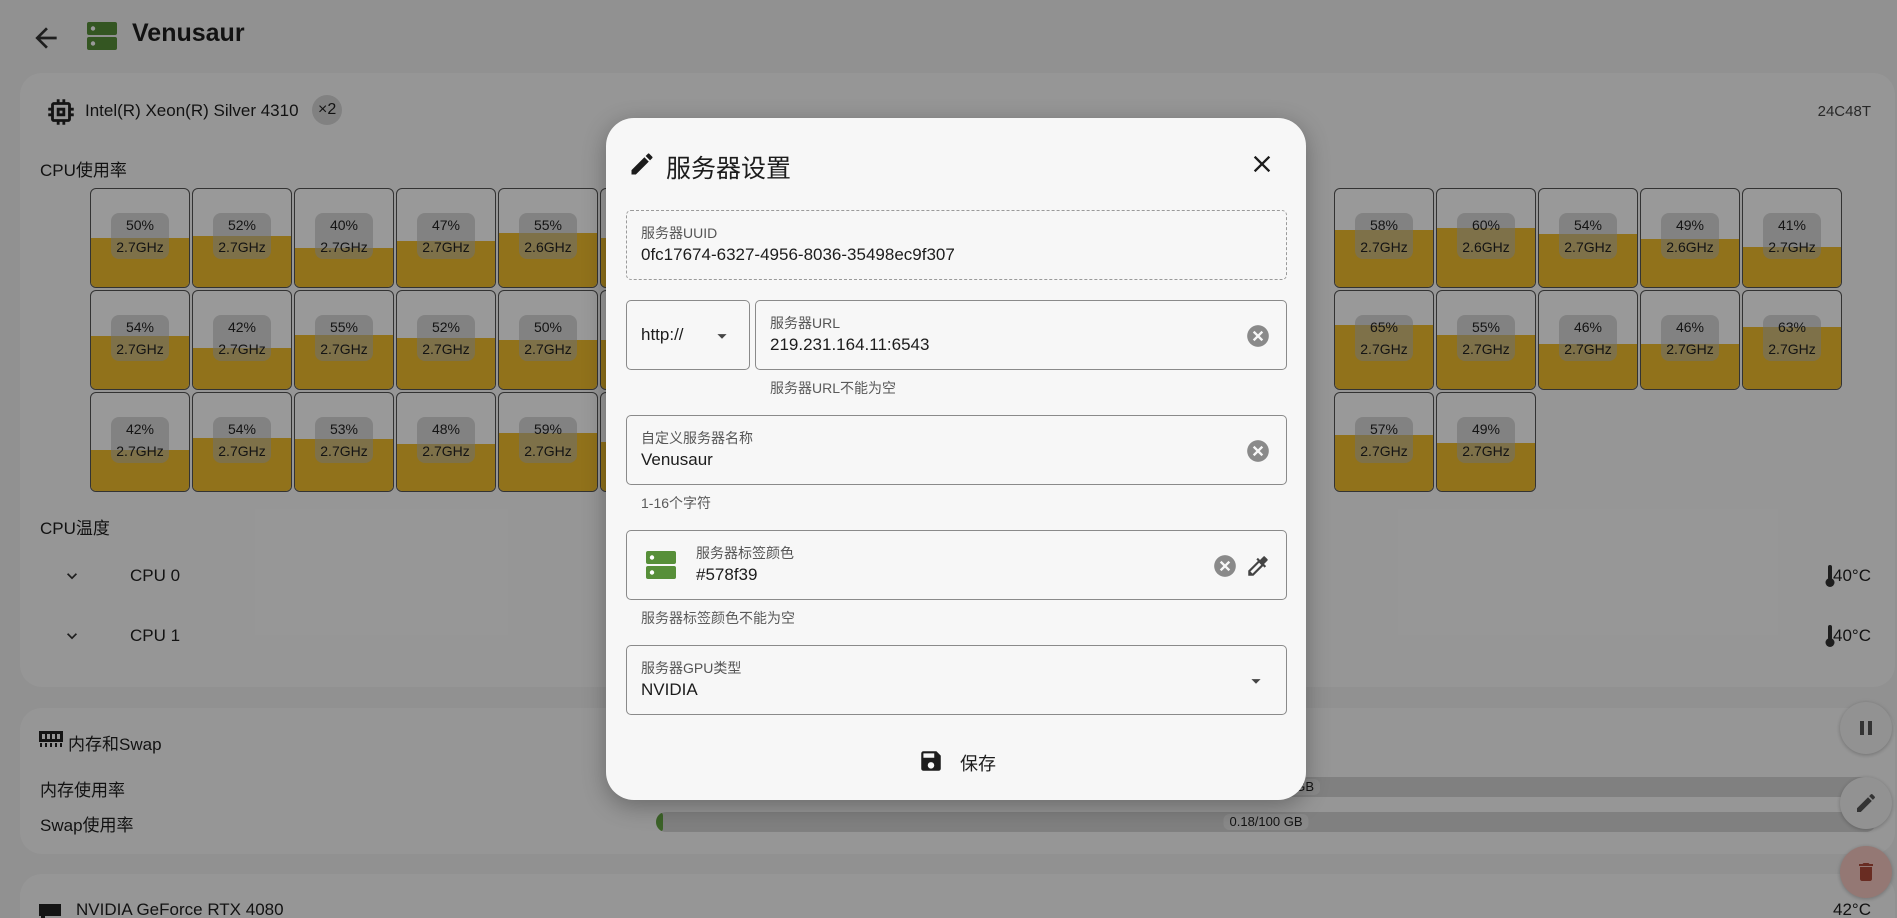  What do you see at coordinates (718, 618) in the screenshot?
I see `tag-color-helper: 服务器标签颜色不能为空` at bounding box center [718, 618].